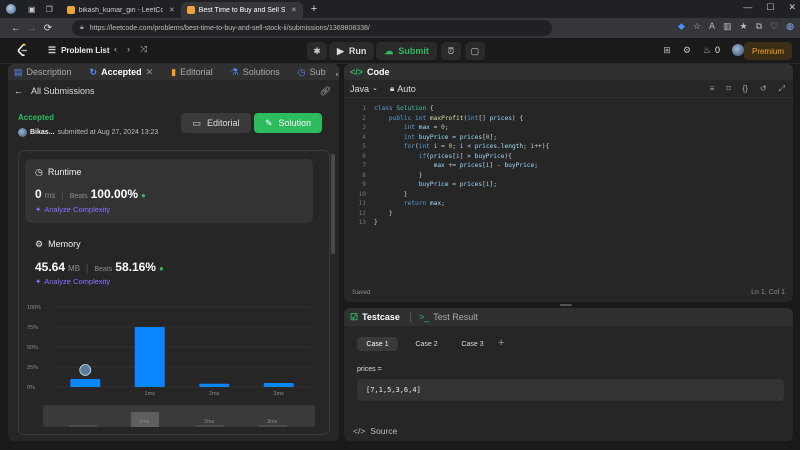  What do you see at coordinates (364, 175) in the screenshot?
I see `line-number: 8` at bounding box center [364, 175].